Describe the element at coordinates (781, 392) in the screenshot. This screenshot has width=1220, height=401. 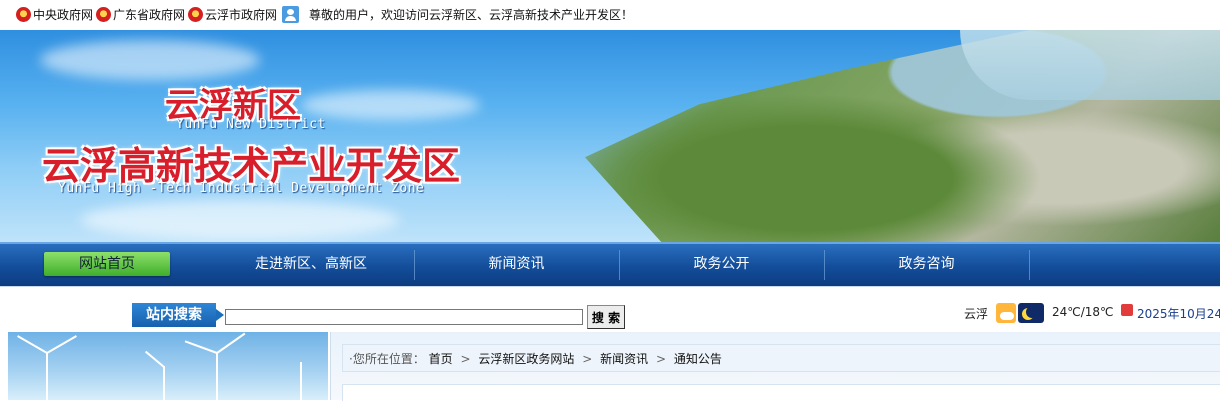
I see `content-panel` at that location.